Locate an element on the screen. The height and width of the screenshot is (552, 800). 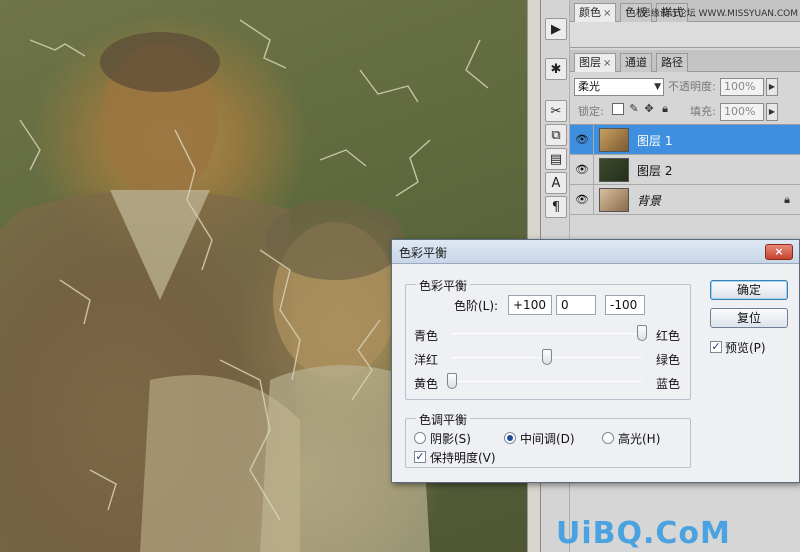
reset-button: 复位 is located at coordinates (749, 318).